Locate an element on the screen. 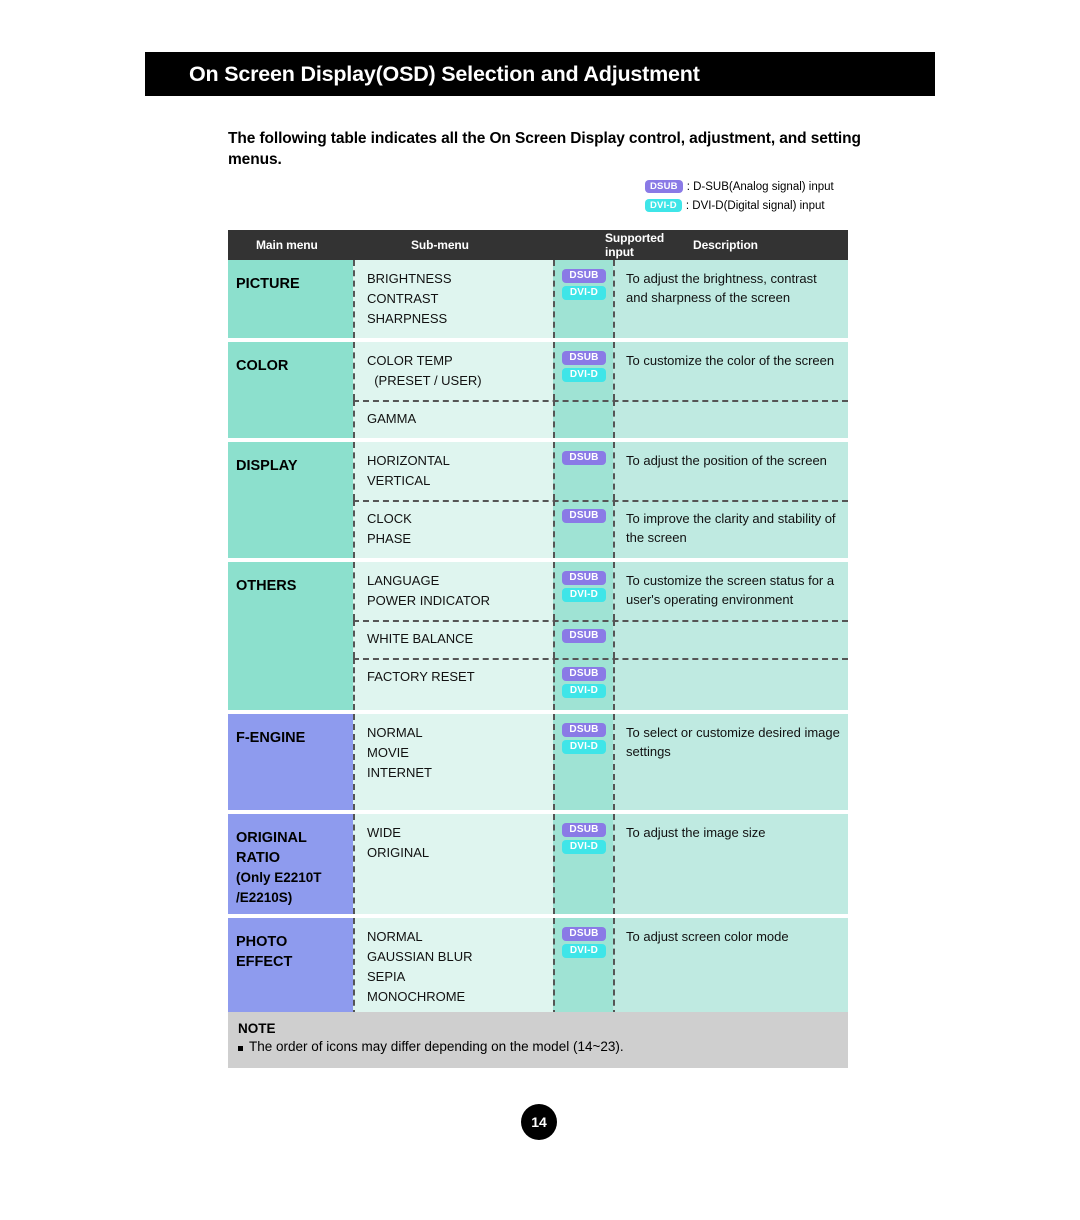  legend-item-dvid: DVI-D : DVI-D(Digital signal) input is located at coordinates (775, 205).